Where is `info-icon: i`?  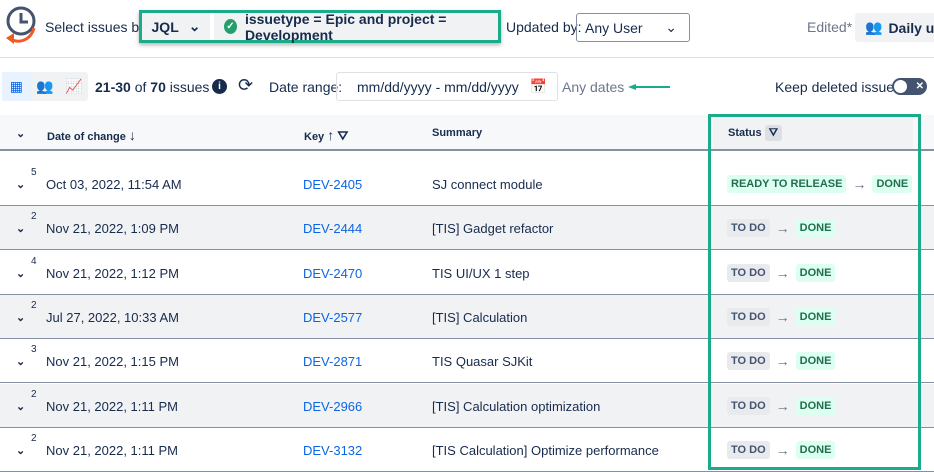
info-icon: i is located at coordinates (219, 86).